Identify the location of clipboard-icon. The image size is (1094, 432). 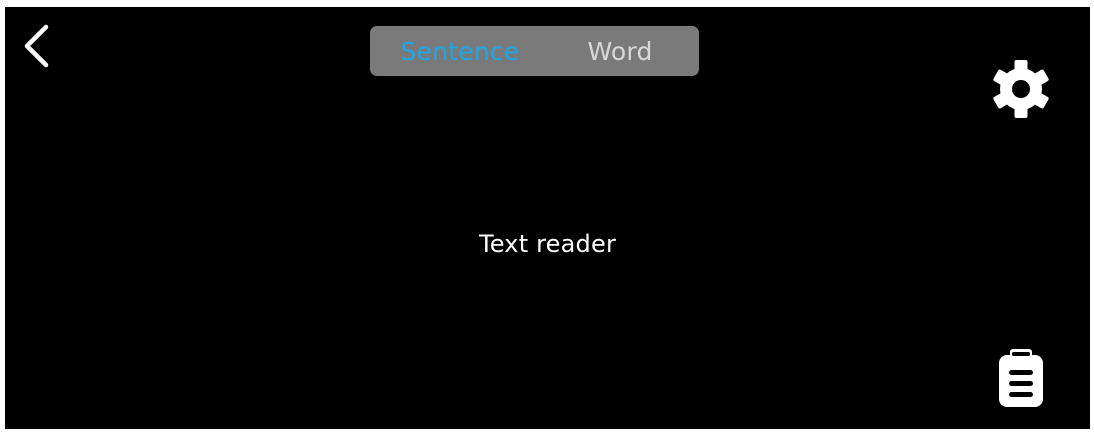
(1021, 378).